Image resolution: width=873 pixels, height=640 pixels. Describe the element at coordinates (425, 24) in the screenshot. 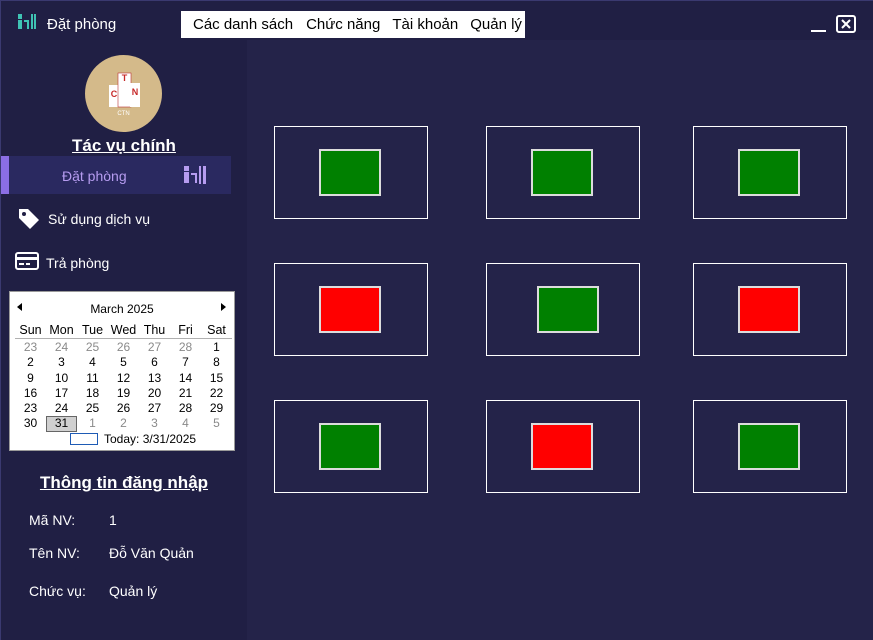

I see `menu-account: Tài khoản` at that location.